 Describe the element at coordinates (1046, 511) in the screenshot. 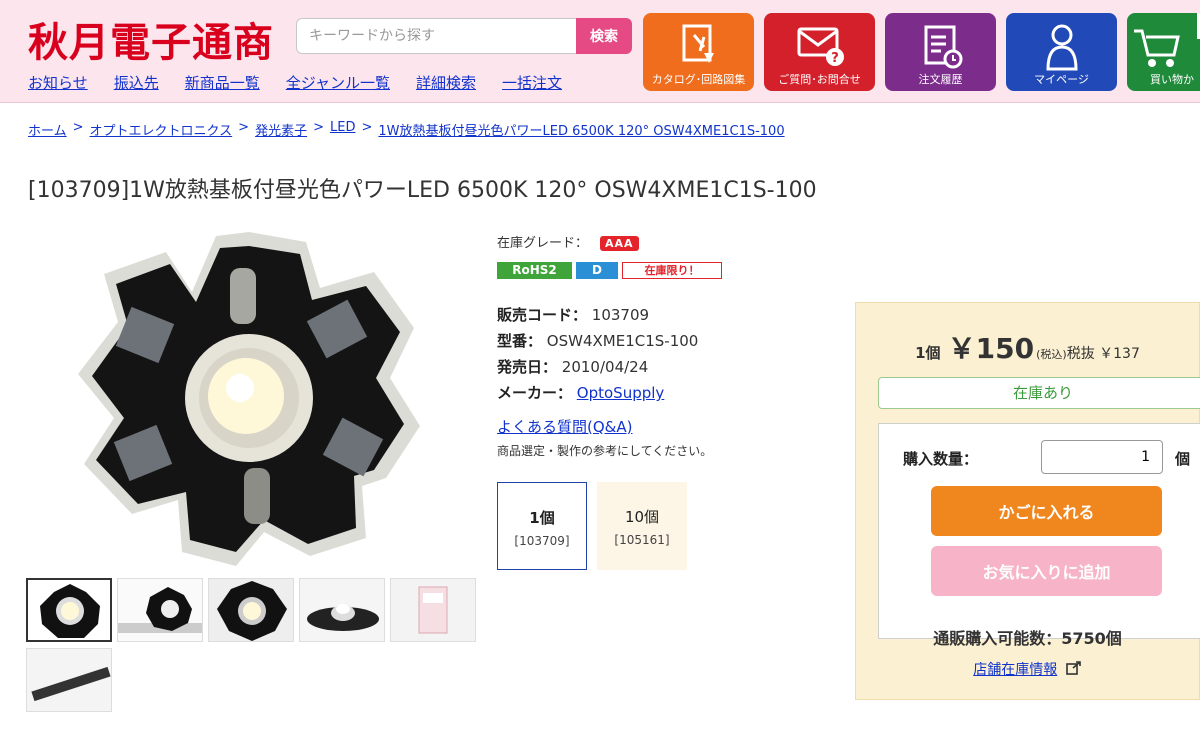

I see `add-to-cart-button: かごに入れる` at that location.